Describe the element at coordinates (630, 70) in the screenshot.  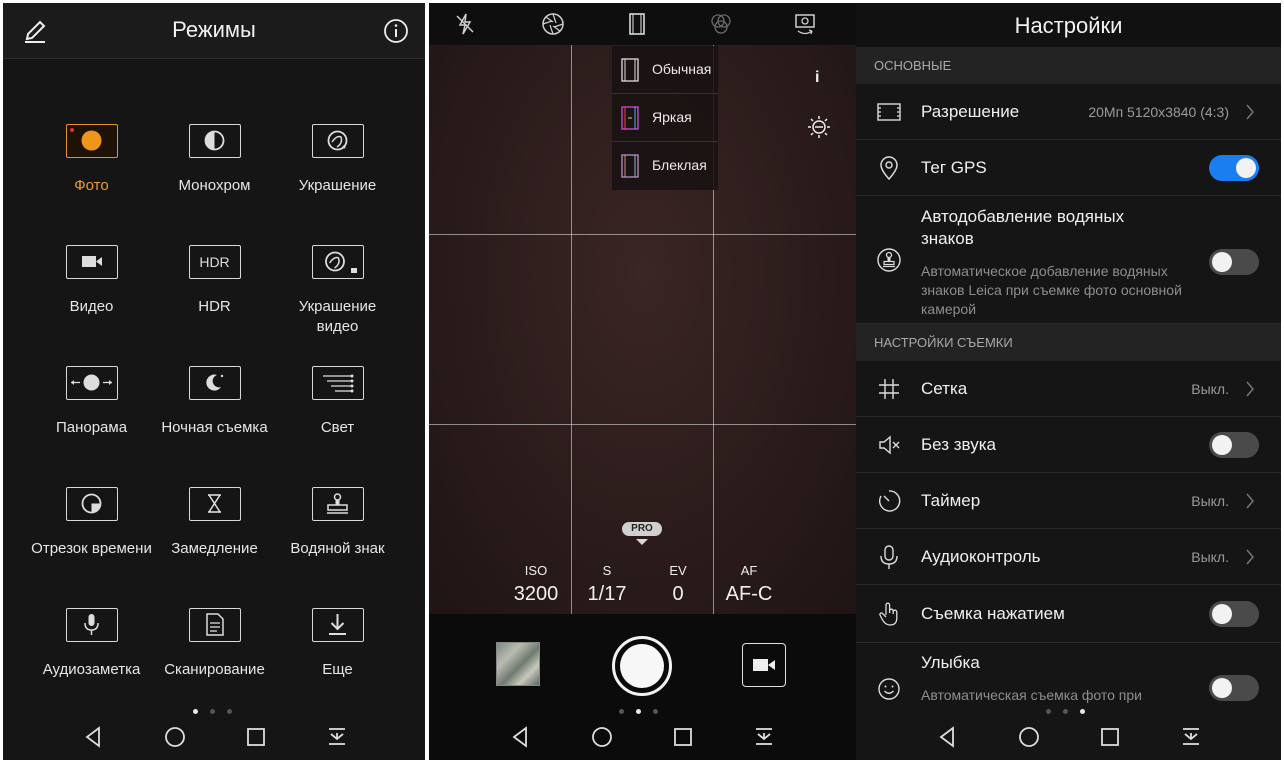
I see `film-standard-icon` at that location.